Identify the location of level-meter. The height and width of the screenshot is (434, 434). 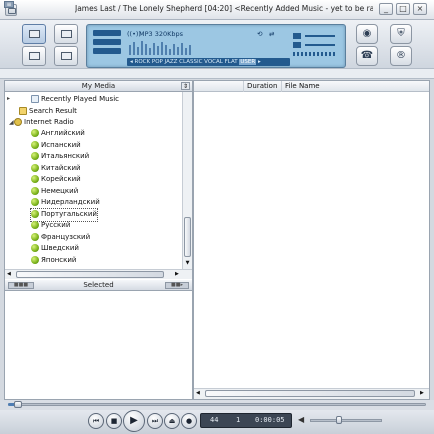
(314, 54).